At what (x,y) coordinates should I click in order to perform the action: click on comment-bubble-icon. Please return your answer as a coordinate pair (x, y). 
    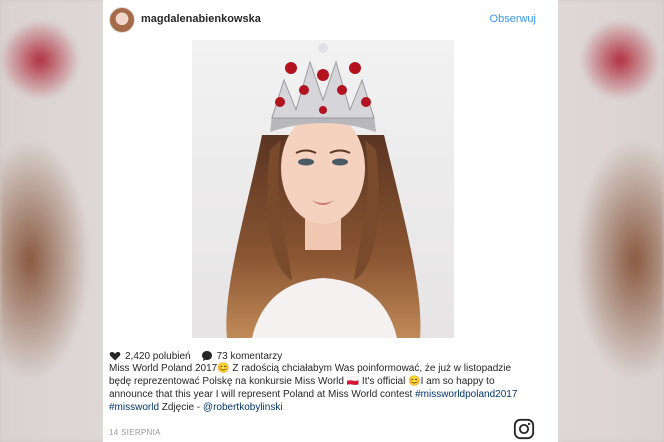
    Looking at the image, I should click on (207, 356).